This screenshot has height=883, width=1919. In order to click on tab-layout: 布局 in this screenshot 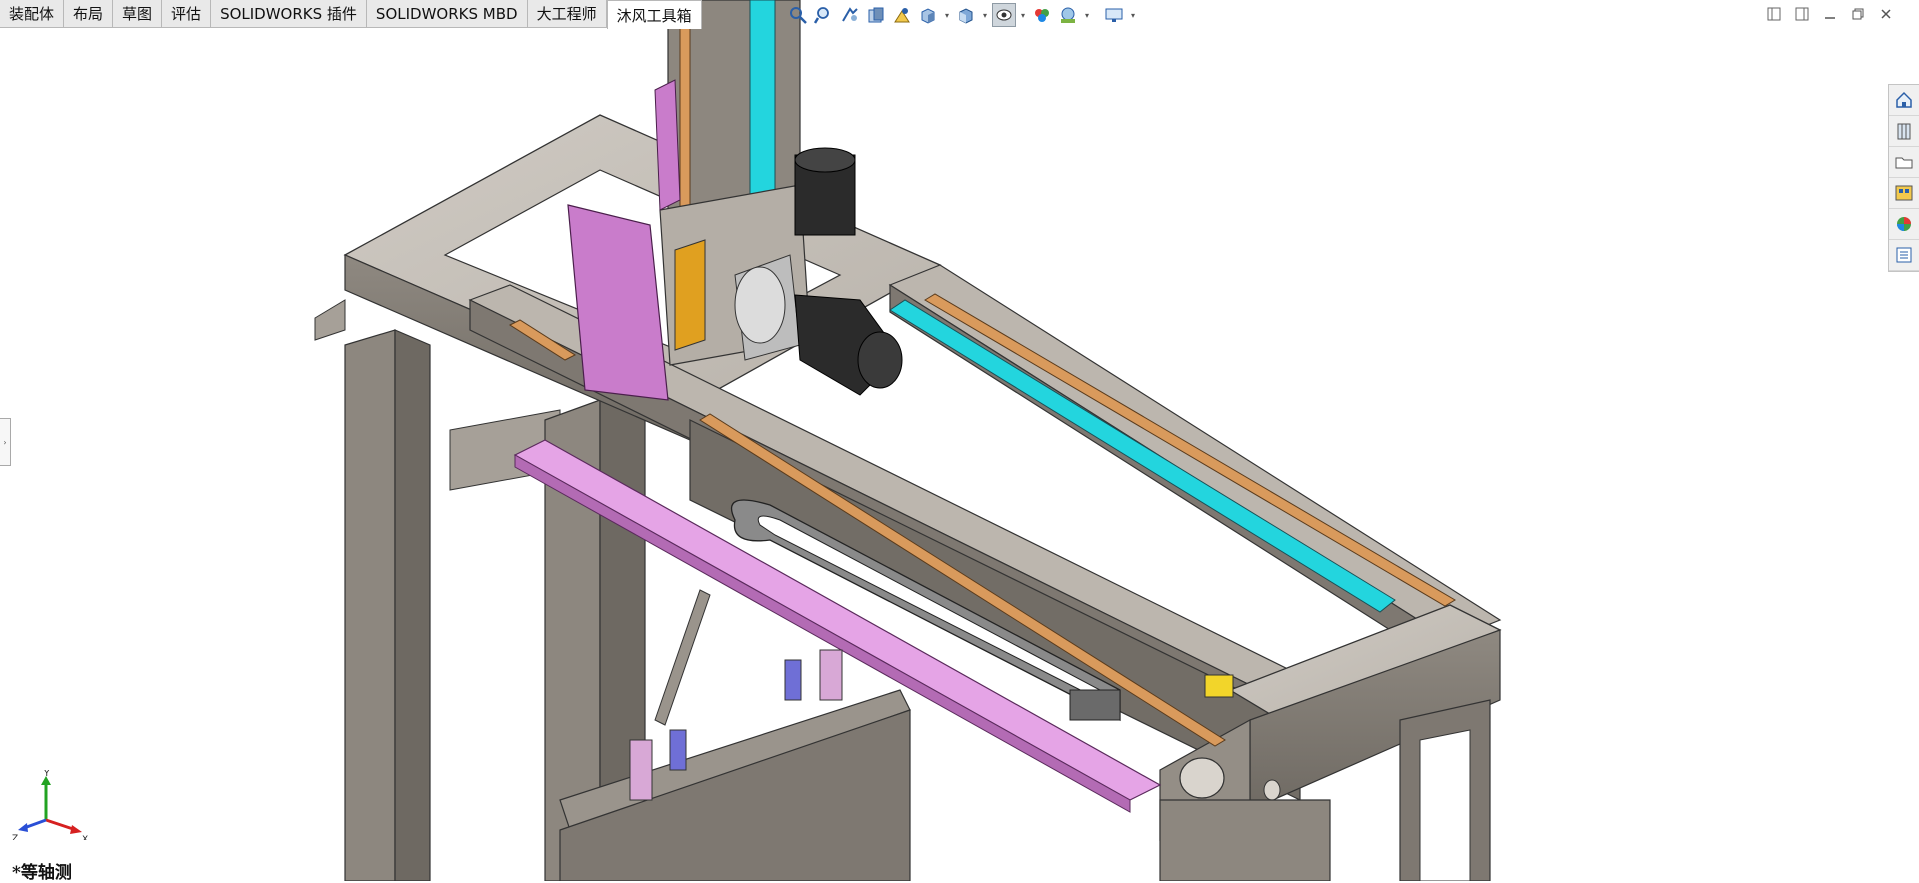, I will do `click(89, 14)`.